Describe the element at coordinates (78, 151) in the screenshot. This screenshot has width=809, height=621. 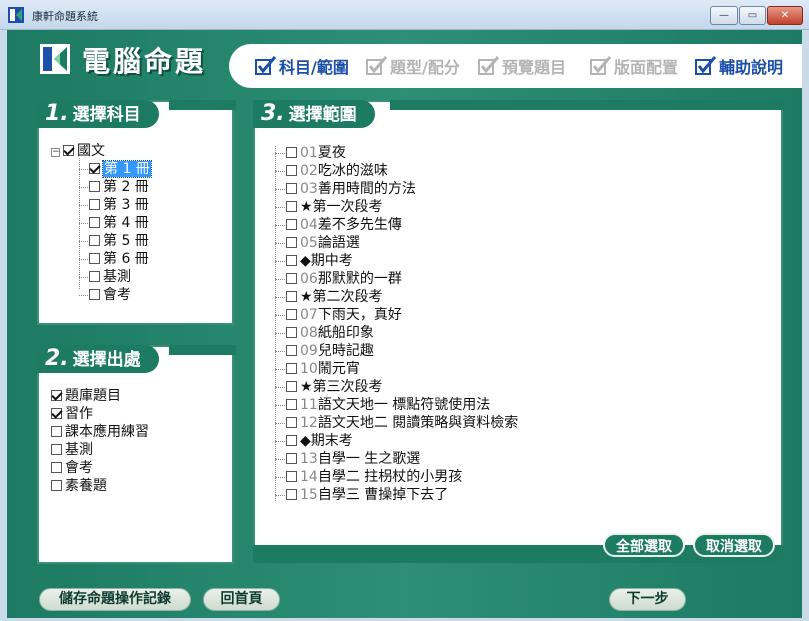
I see `tree-root-chinese: − 國文` at that location.